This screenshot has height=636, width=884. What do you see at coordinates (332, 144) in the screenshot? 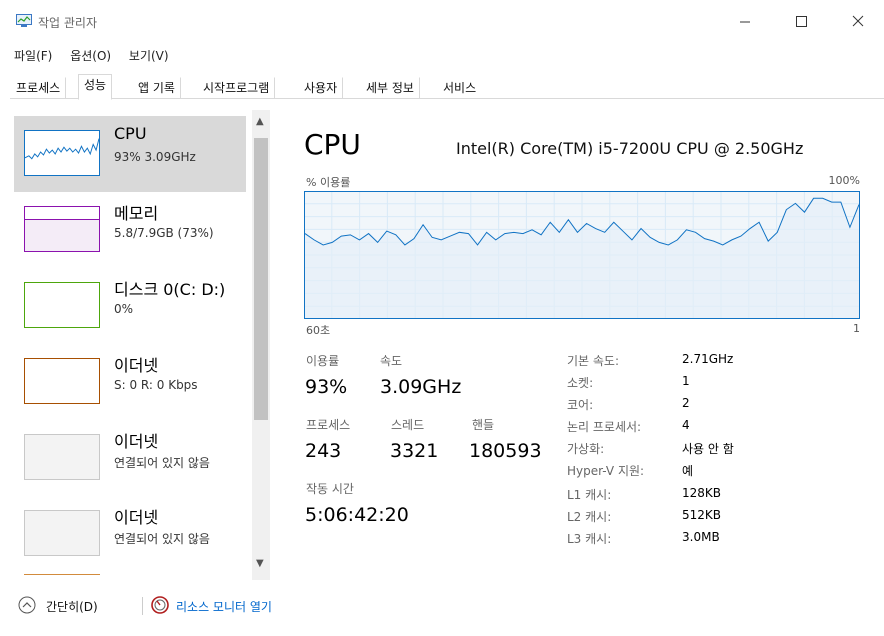
I see `detail-heading: CPU` at bounding box center [332, 144].